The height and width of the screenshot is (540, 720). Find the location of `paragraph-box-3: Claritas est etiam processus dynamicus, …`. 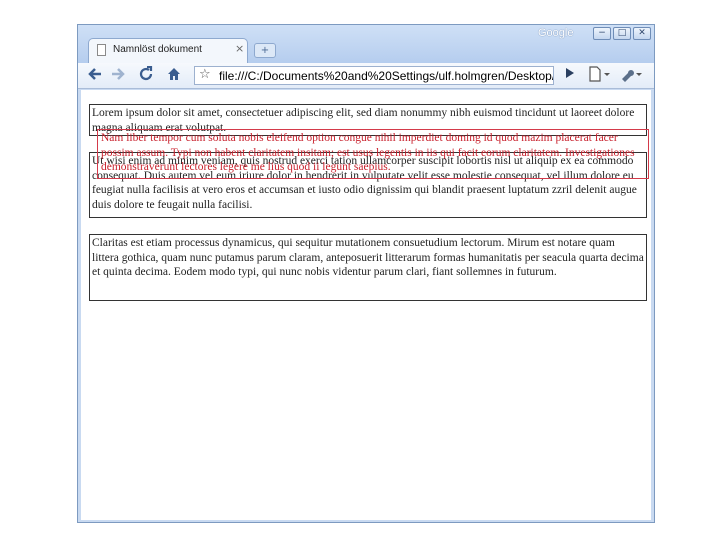

paragraph-box-3: Claritas est etiam processus dynamicus, … is located at coordinates (368, 267).